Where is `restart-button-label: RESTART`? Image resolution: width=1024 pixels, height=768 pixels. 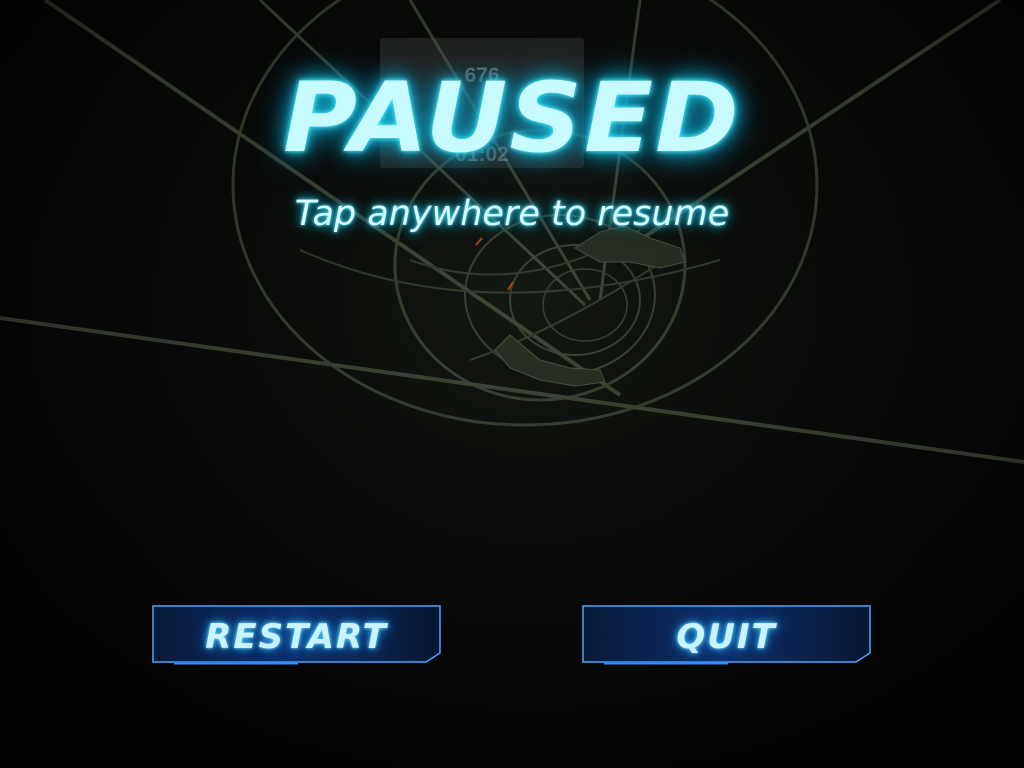
restart-button-label: RESTART is located at coordinates (296, 637).